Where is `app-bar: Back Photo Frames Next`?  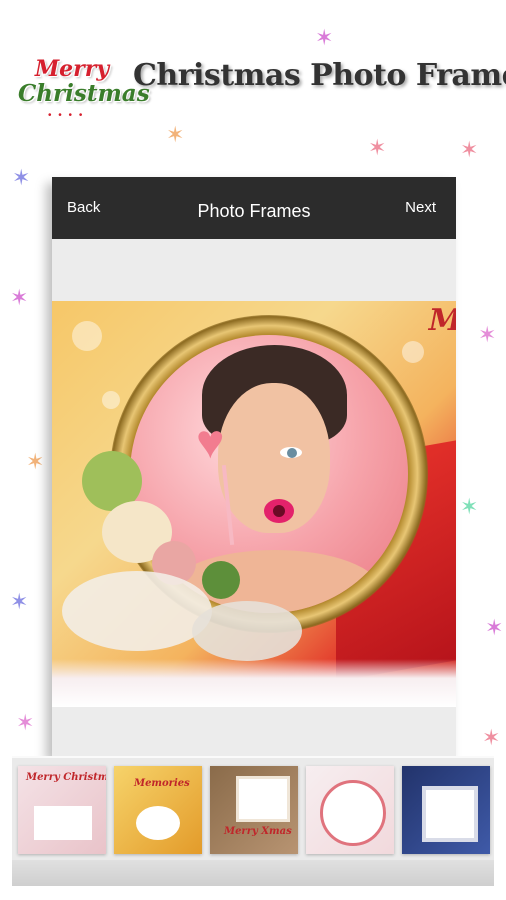
app-bar: Back Photo Frames Next is located at coordinates (254, 208).